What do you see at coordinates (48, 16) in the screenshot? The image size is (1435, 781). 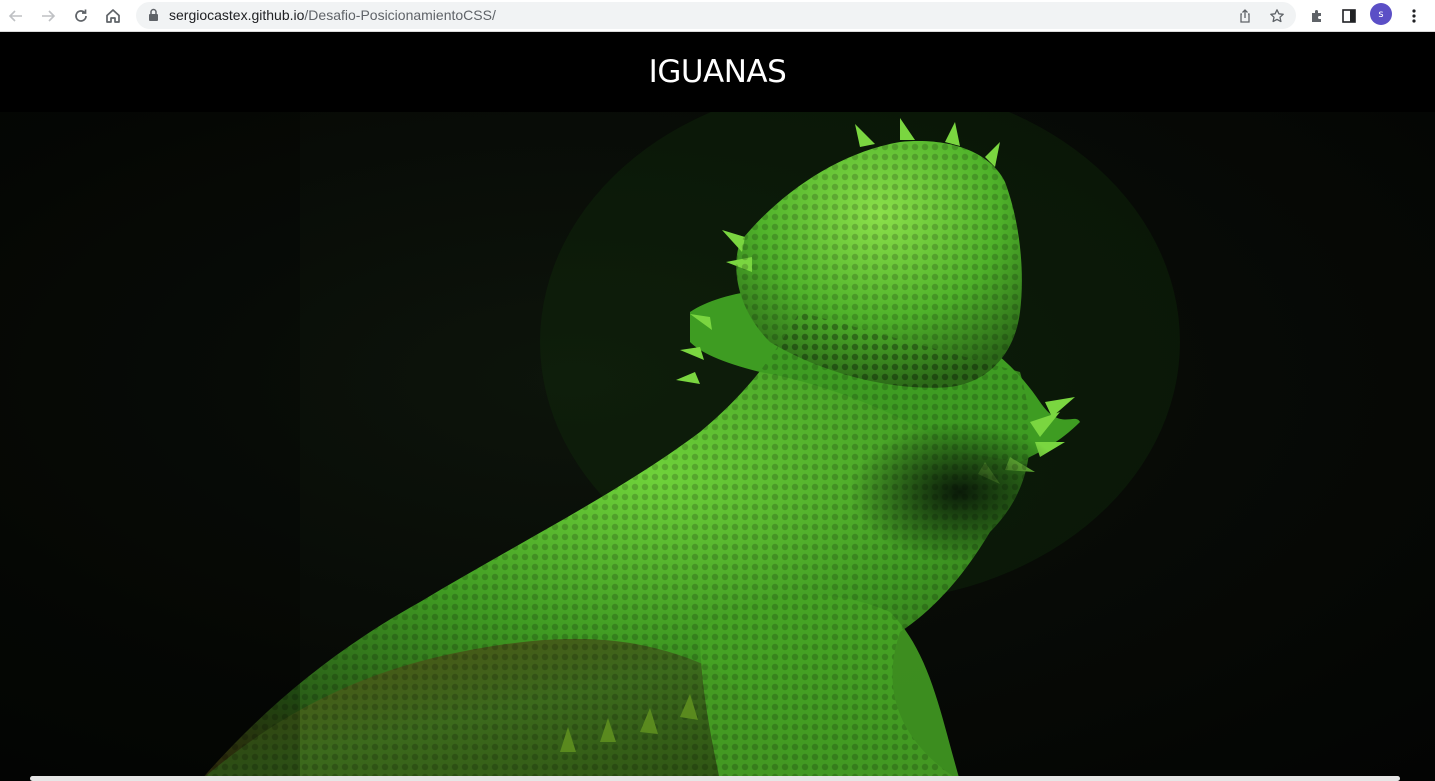 I see `forward-icon` at bounding box center [48, 16].